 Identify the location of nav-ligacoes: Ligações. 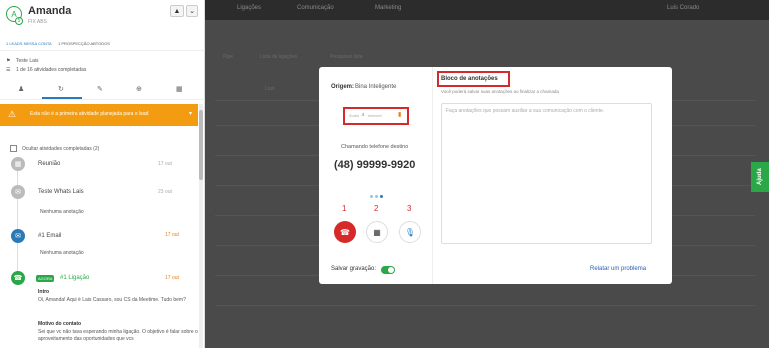
(249, 8).